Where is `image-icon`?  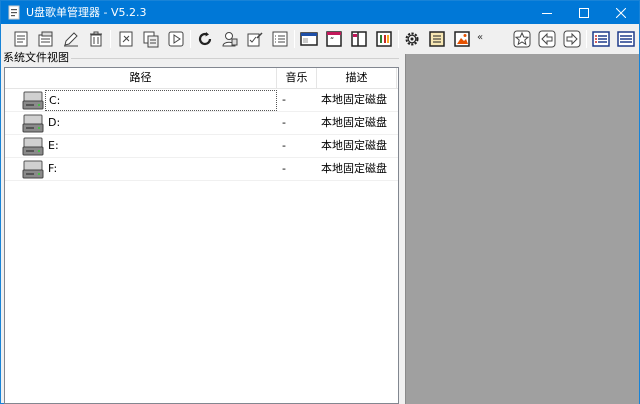
image-icon is located at coordinates (462, 39).